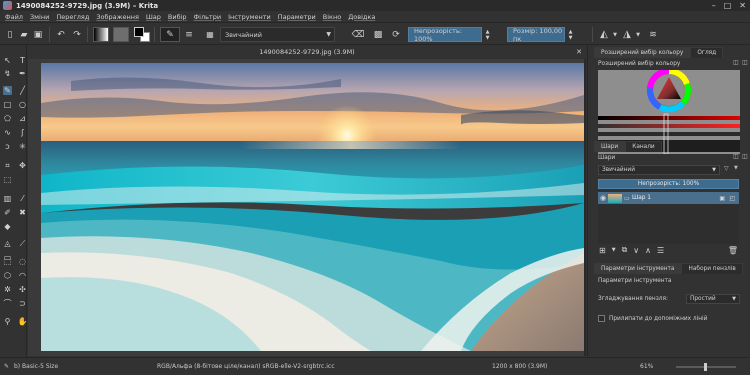 This screenshot has height=375, width=750. Describe the element at coordinates (601, 318) in the screenshot. I see `snap-assistants-checkbox` at that location.